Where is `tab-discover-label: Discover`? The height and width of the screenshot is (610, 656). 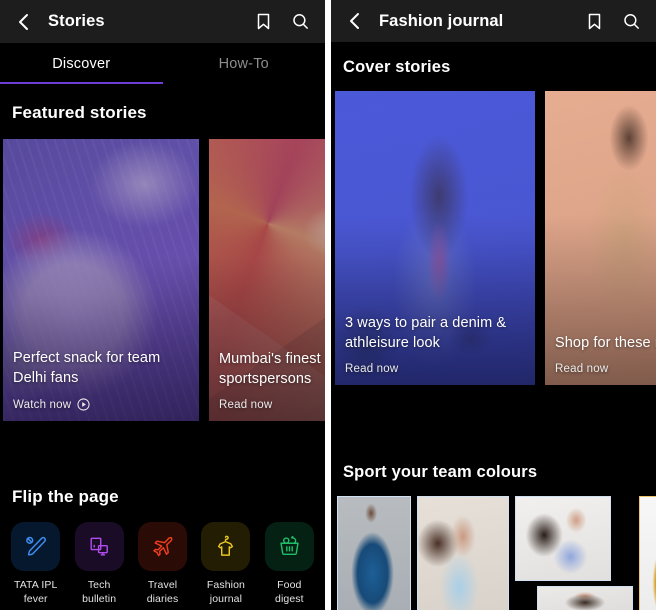
tab-discover-label: Discover is located at coordinates (81, 63).